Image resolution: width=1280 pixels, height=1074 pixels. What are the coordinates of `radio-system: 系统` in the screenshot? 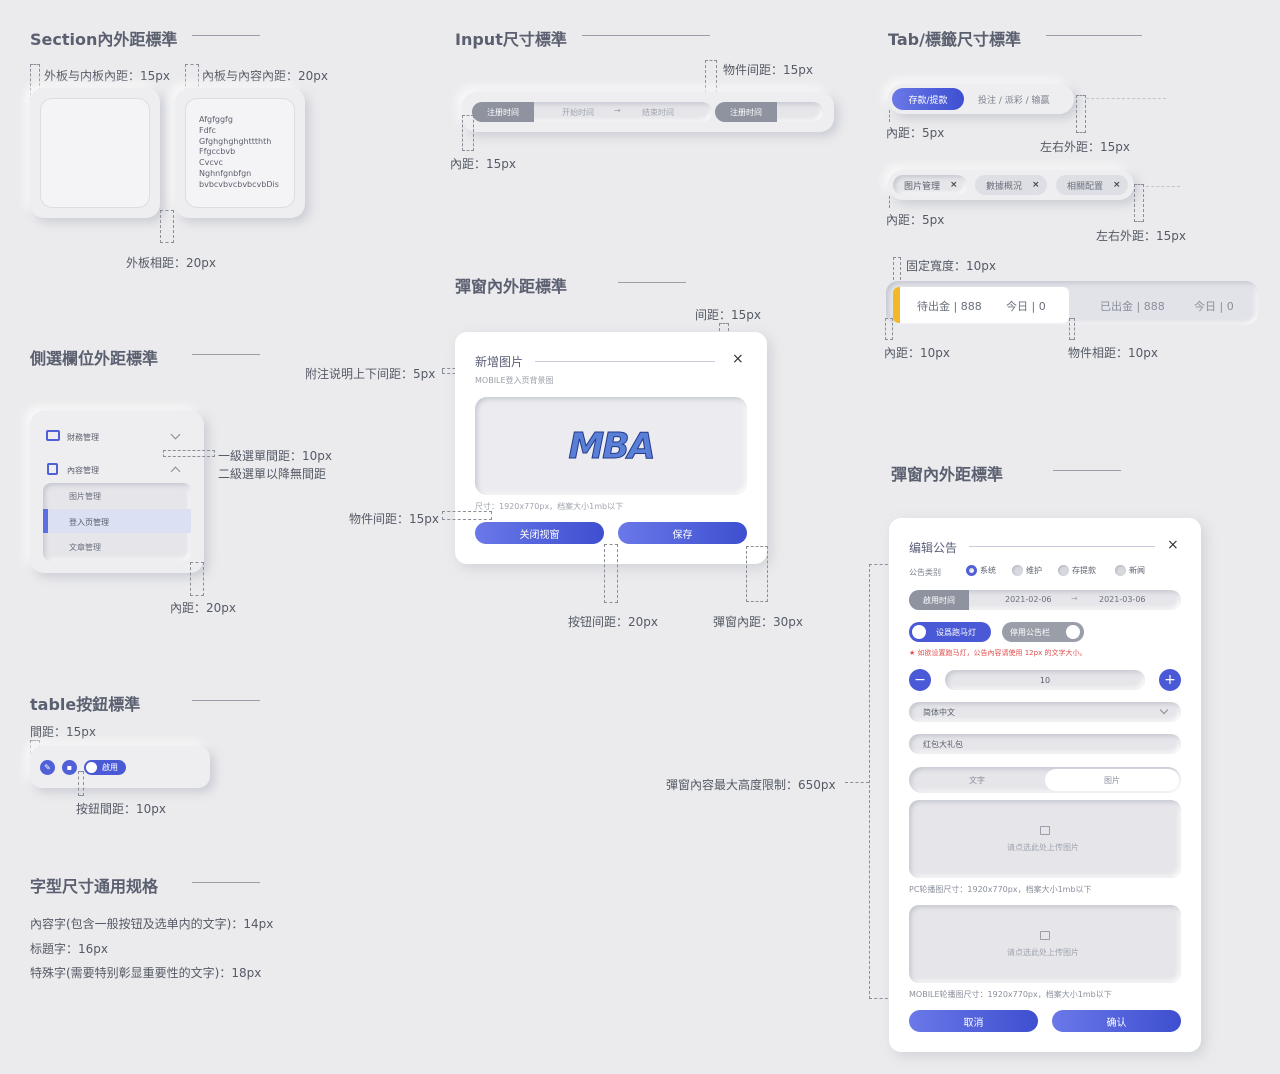 It's located at (981, 570).